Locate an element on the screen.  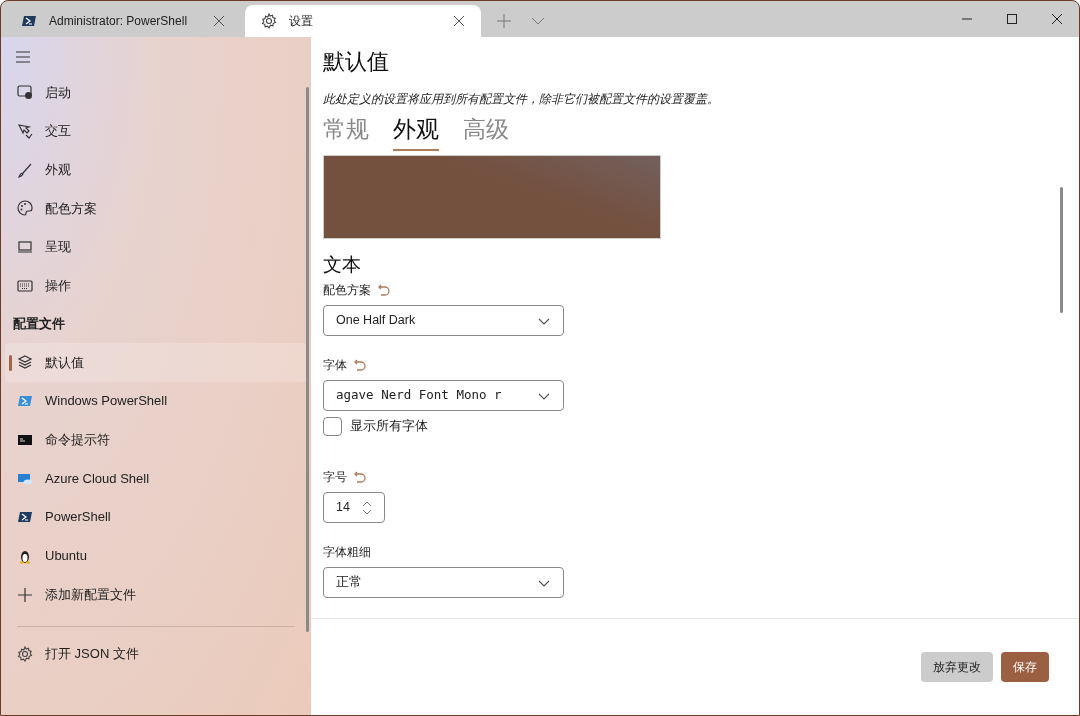
number-field: 14 is located at coordinates (354, 507).